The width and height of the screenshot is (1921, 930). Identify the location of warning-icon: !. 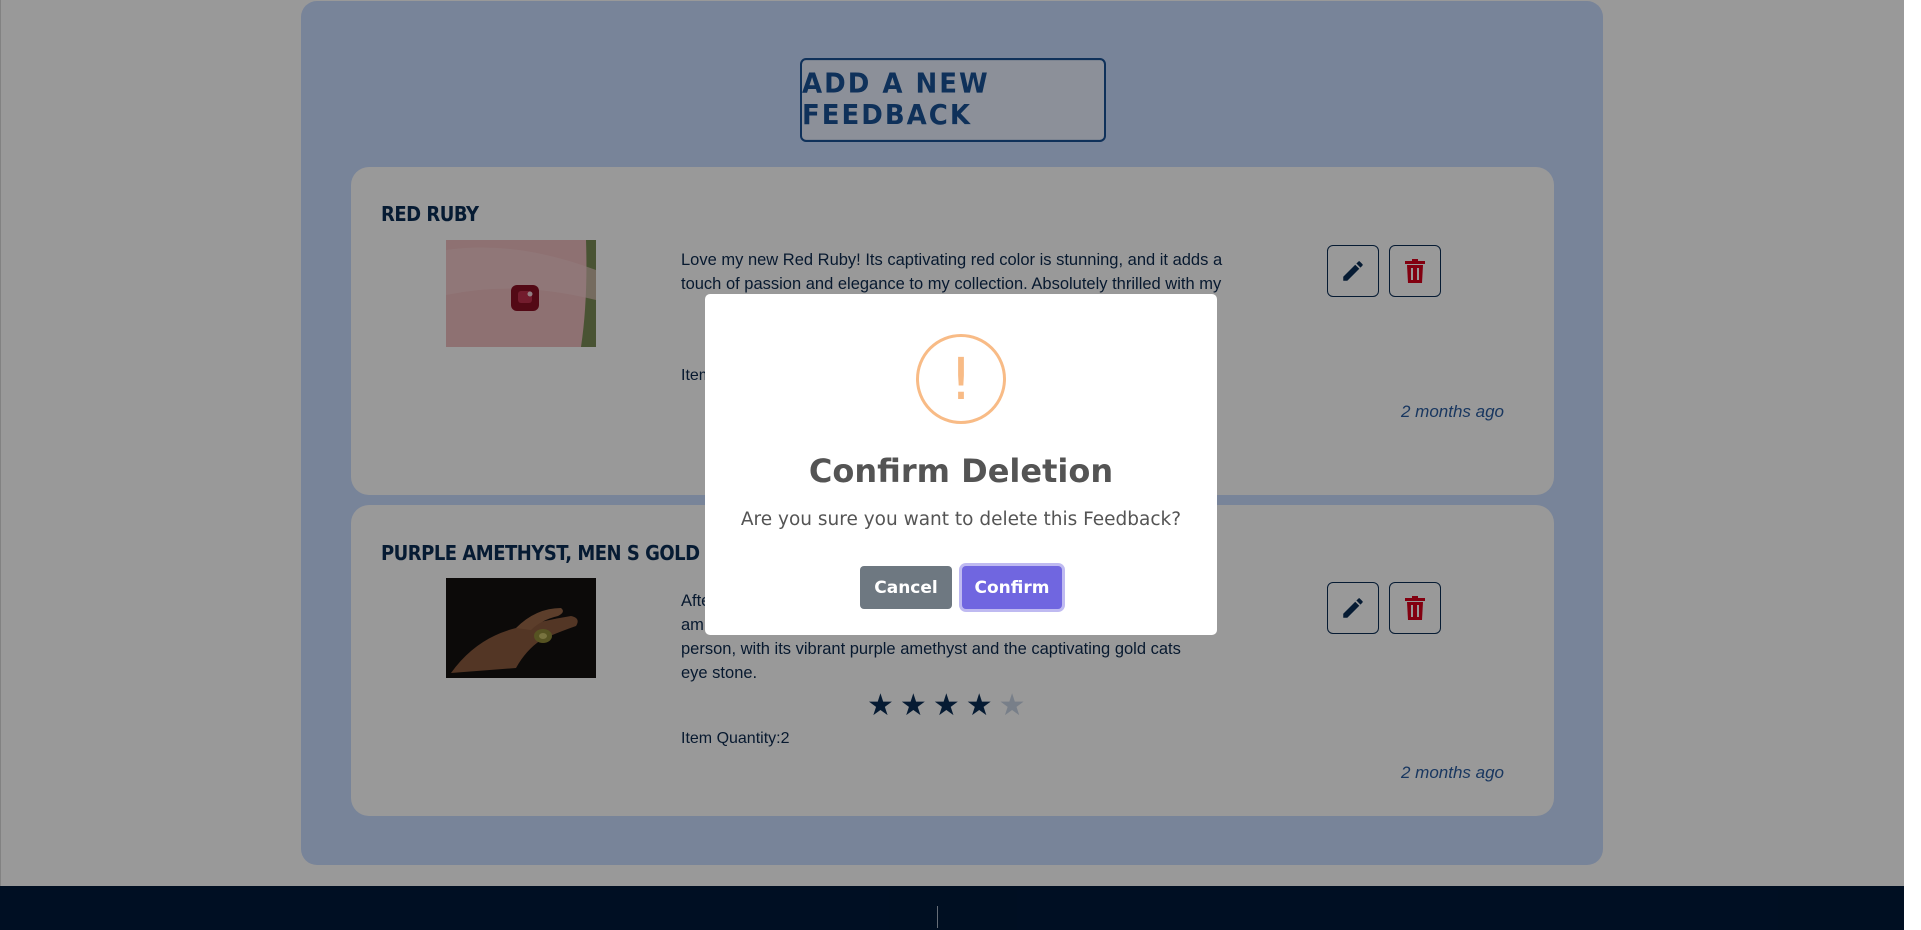
(961, 379).